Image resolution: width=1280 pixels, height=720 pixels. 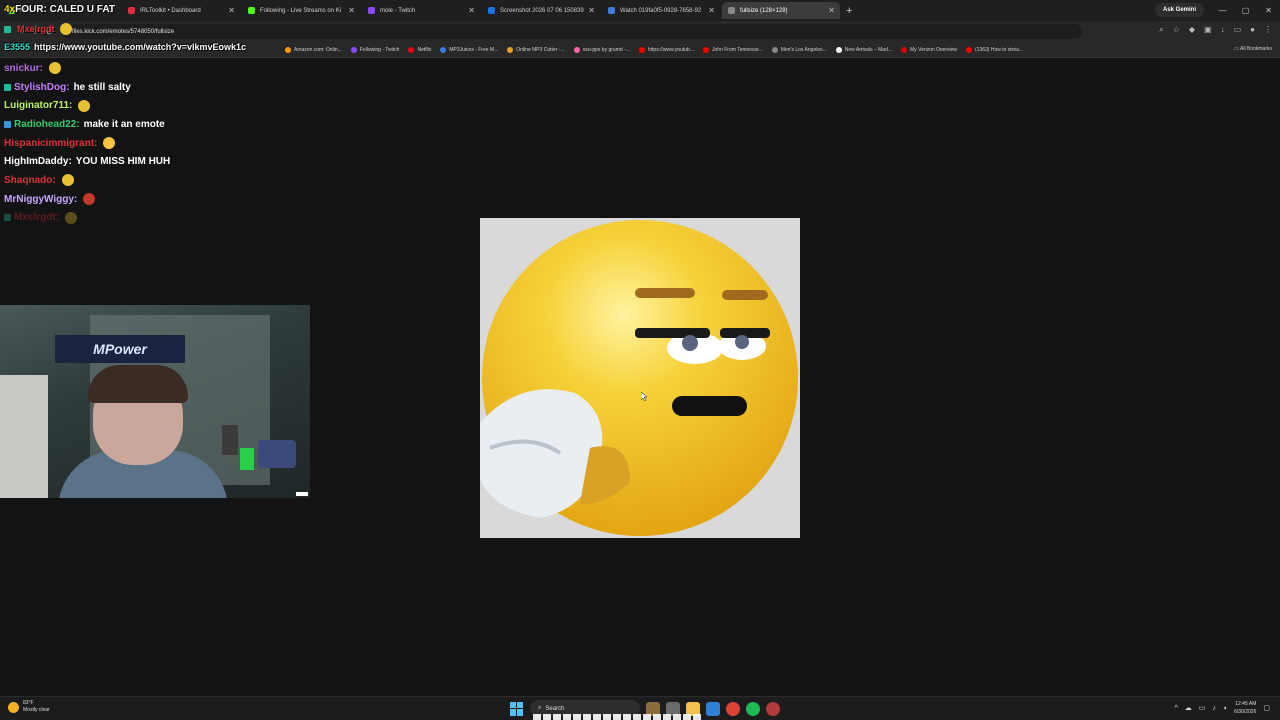 What do you see at coordinates (30, 180) in the screenshot?
I see `chat-username: Shaqnado:` at bounding box center [30, 180].